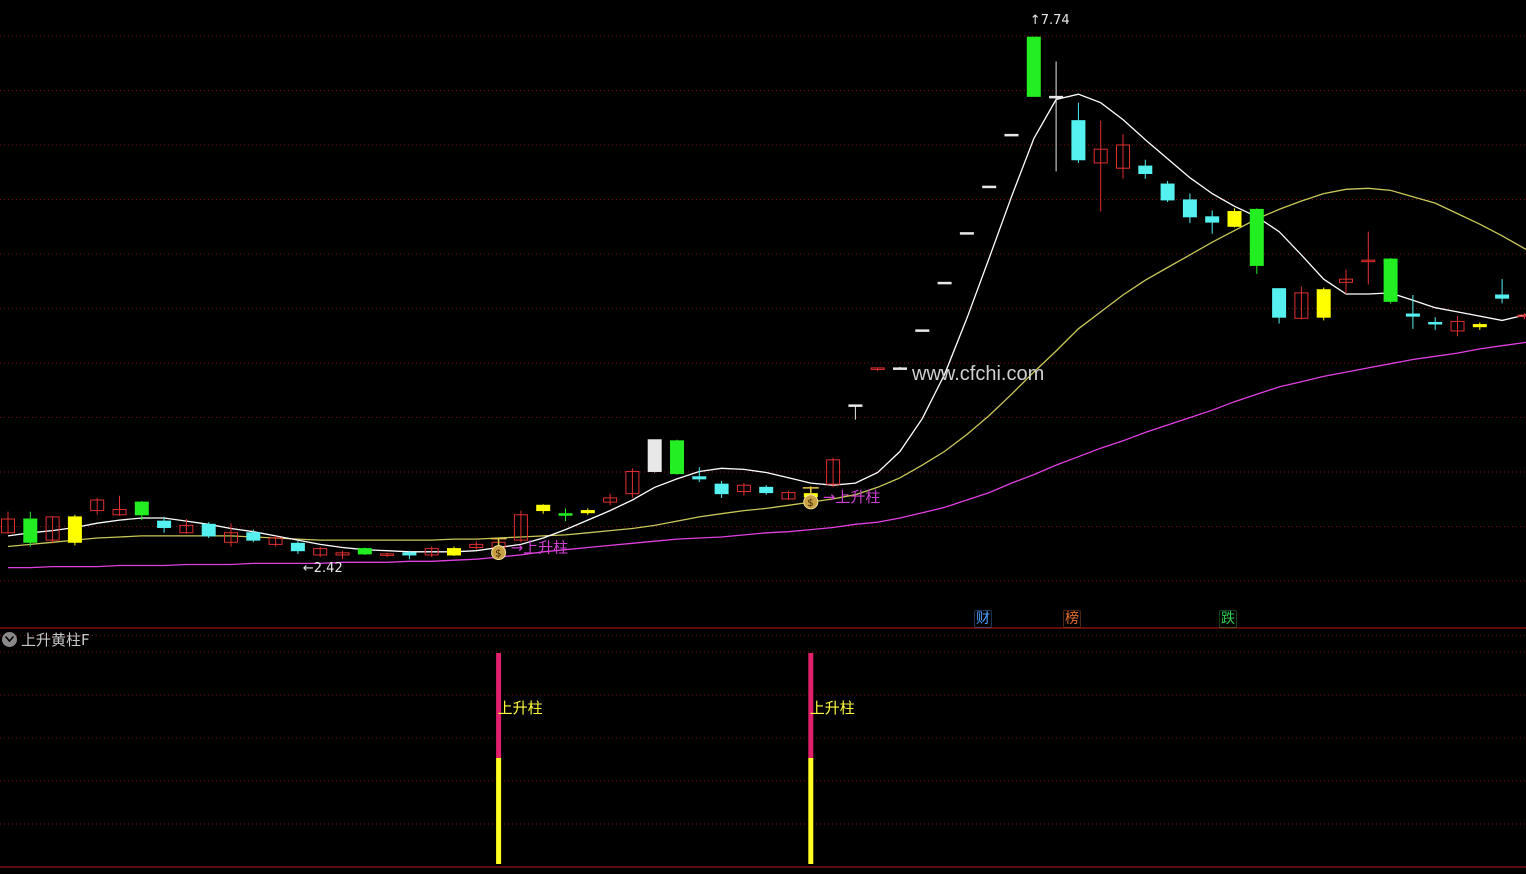  What do you see at coordinates (1228, 619) in the screenshot?
I see `badge-die: 跌` at bounding box center [1228, 619].